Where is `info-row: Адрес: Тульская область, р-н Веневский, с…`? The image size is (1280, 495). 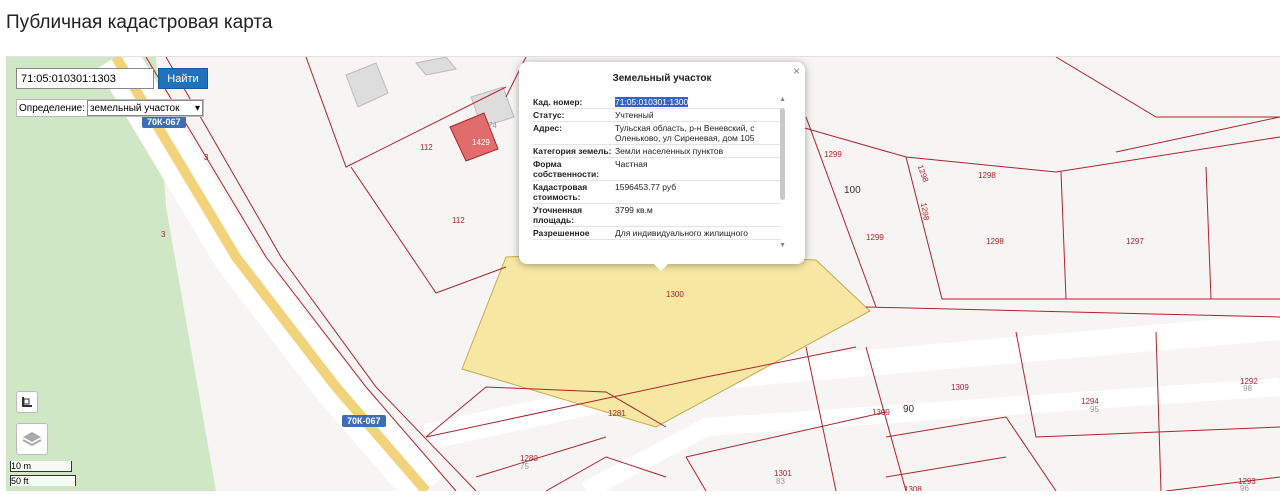 info-row: Адрес: Тульская область, р-н Веневский, с… is located at coordinates (657, 133).